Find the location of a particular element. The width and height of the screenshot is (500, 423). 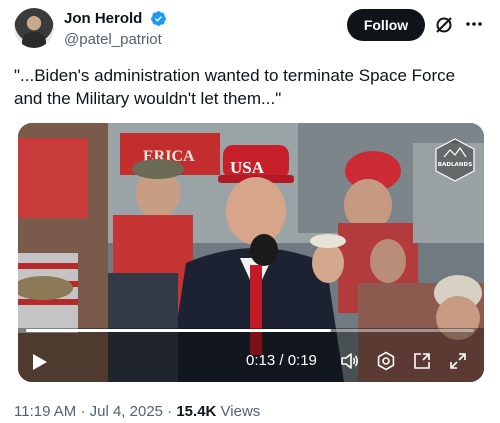

follow-button: Follow is located at coordinates (386, 25).